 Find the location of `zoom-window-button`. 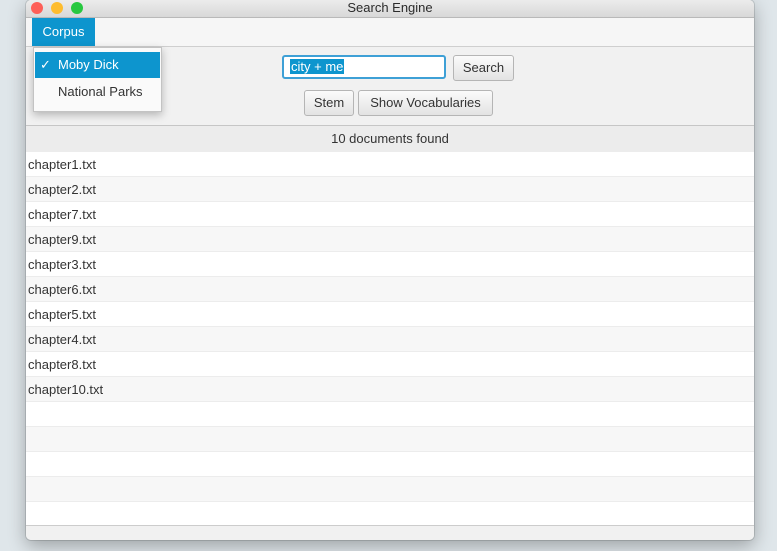

zoom-window-button is located at coordinates (77, 8).